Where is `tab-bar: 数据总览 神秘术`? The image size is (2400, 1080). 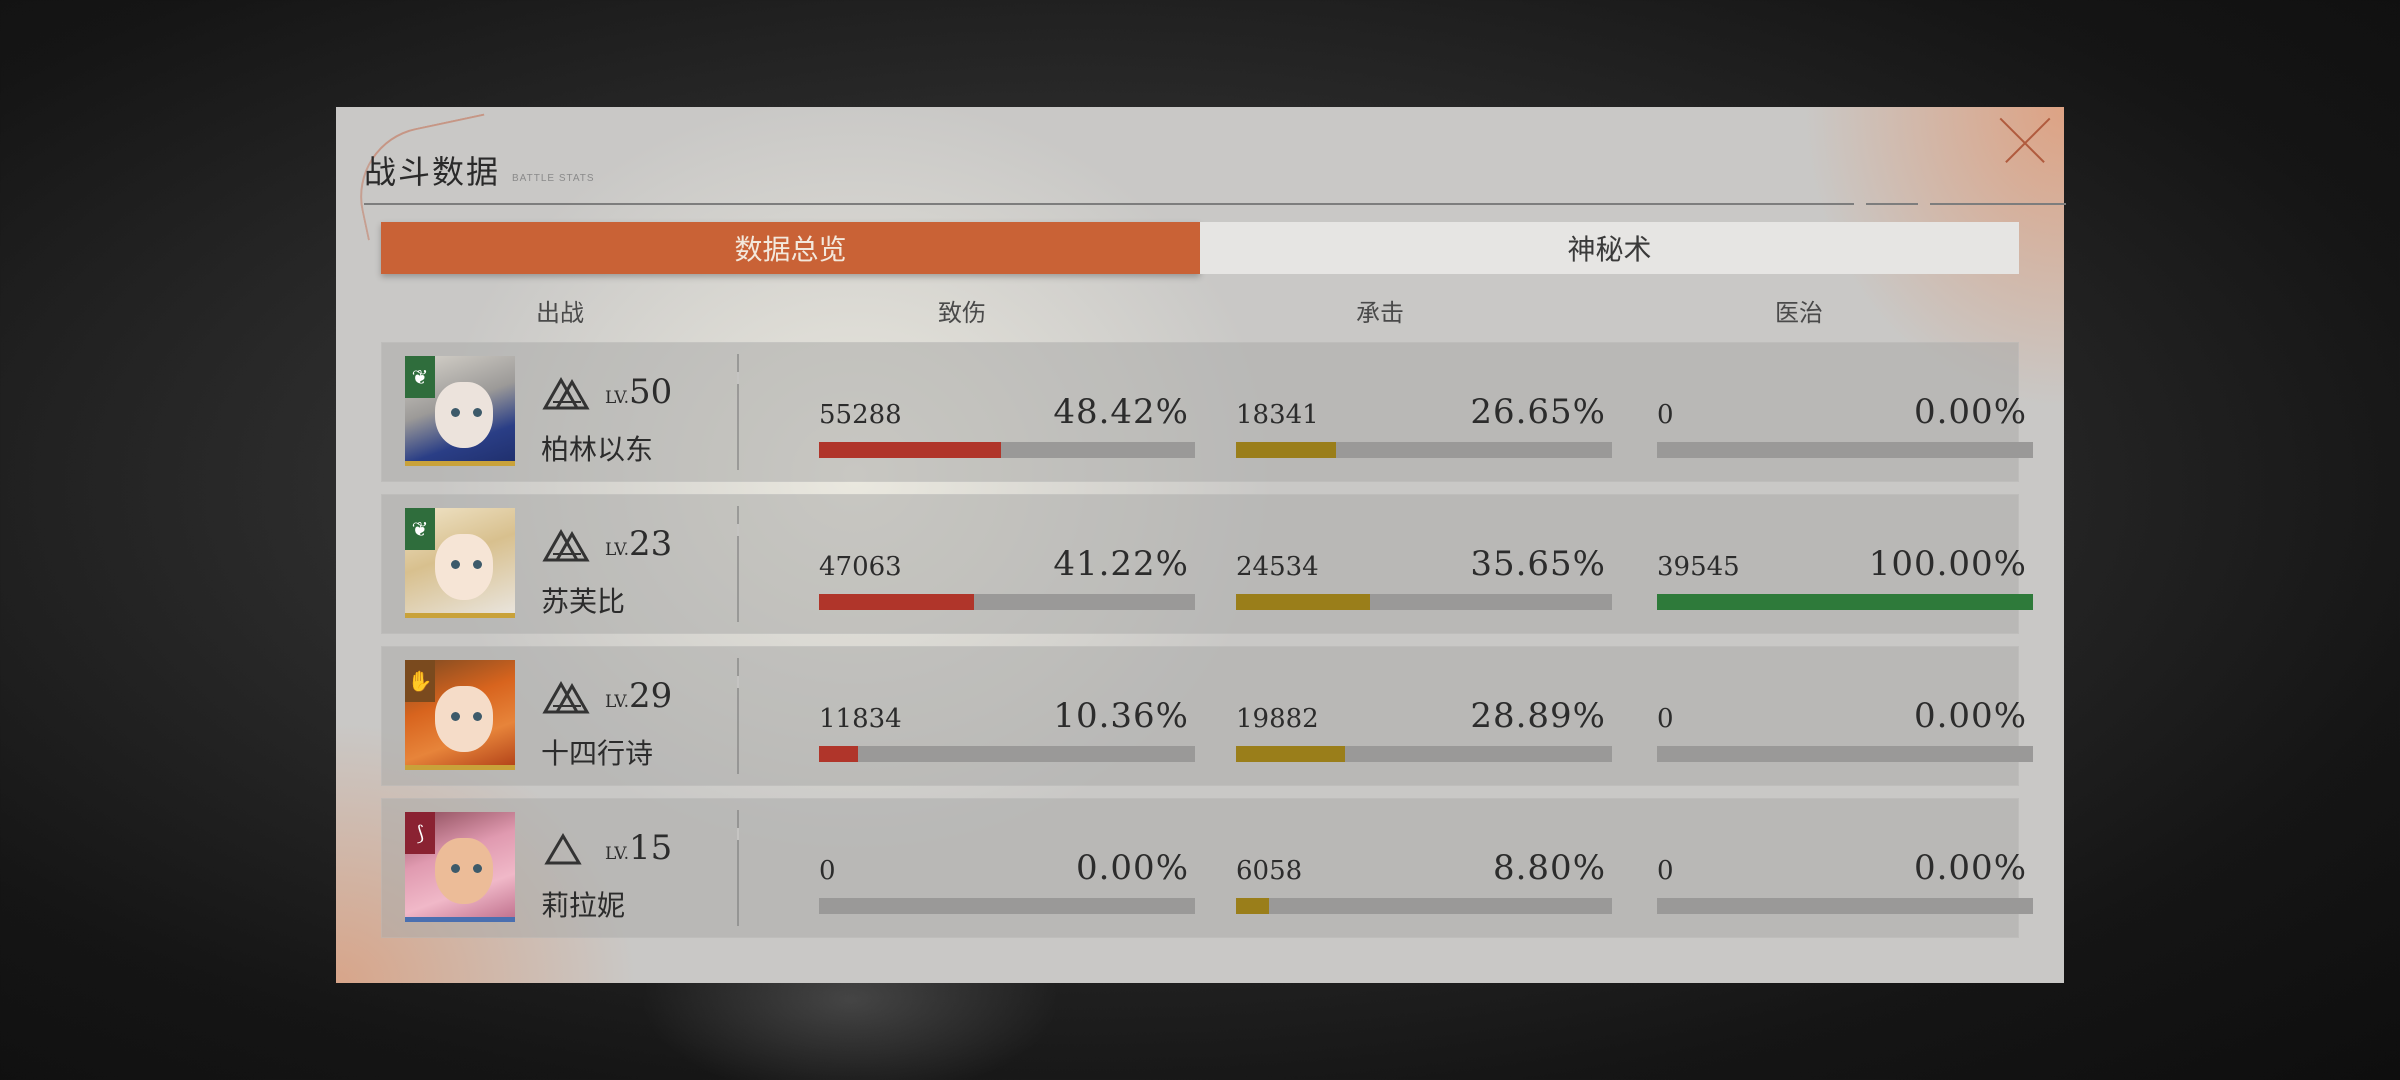
tab-bar: 数据总览 神秘术 is located at coordinates (1200, 248).